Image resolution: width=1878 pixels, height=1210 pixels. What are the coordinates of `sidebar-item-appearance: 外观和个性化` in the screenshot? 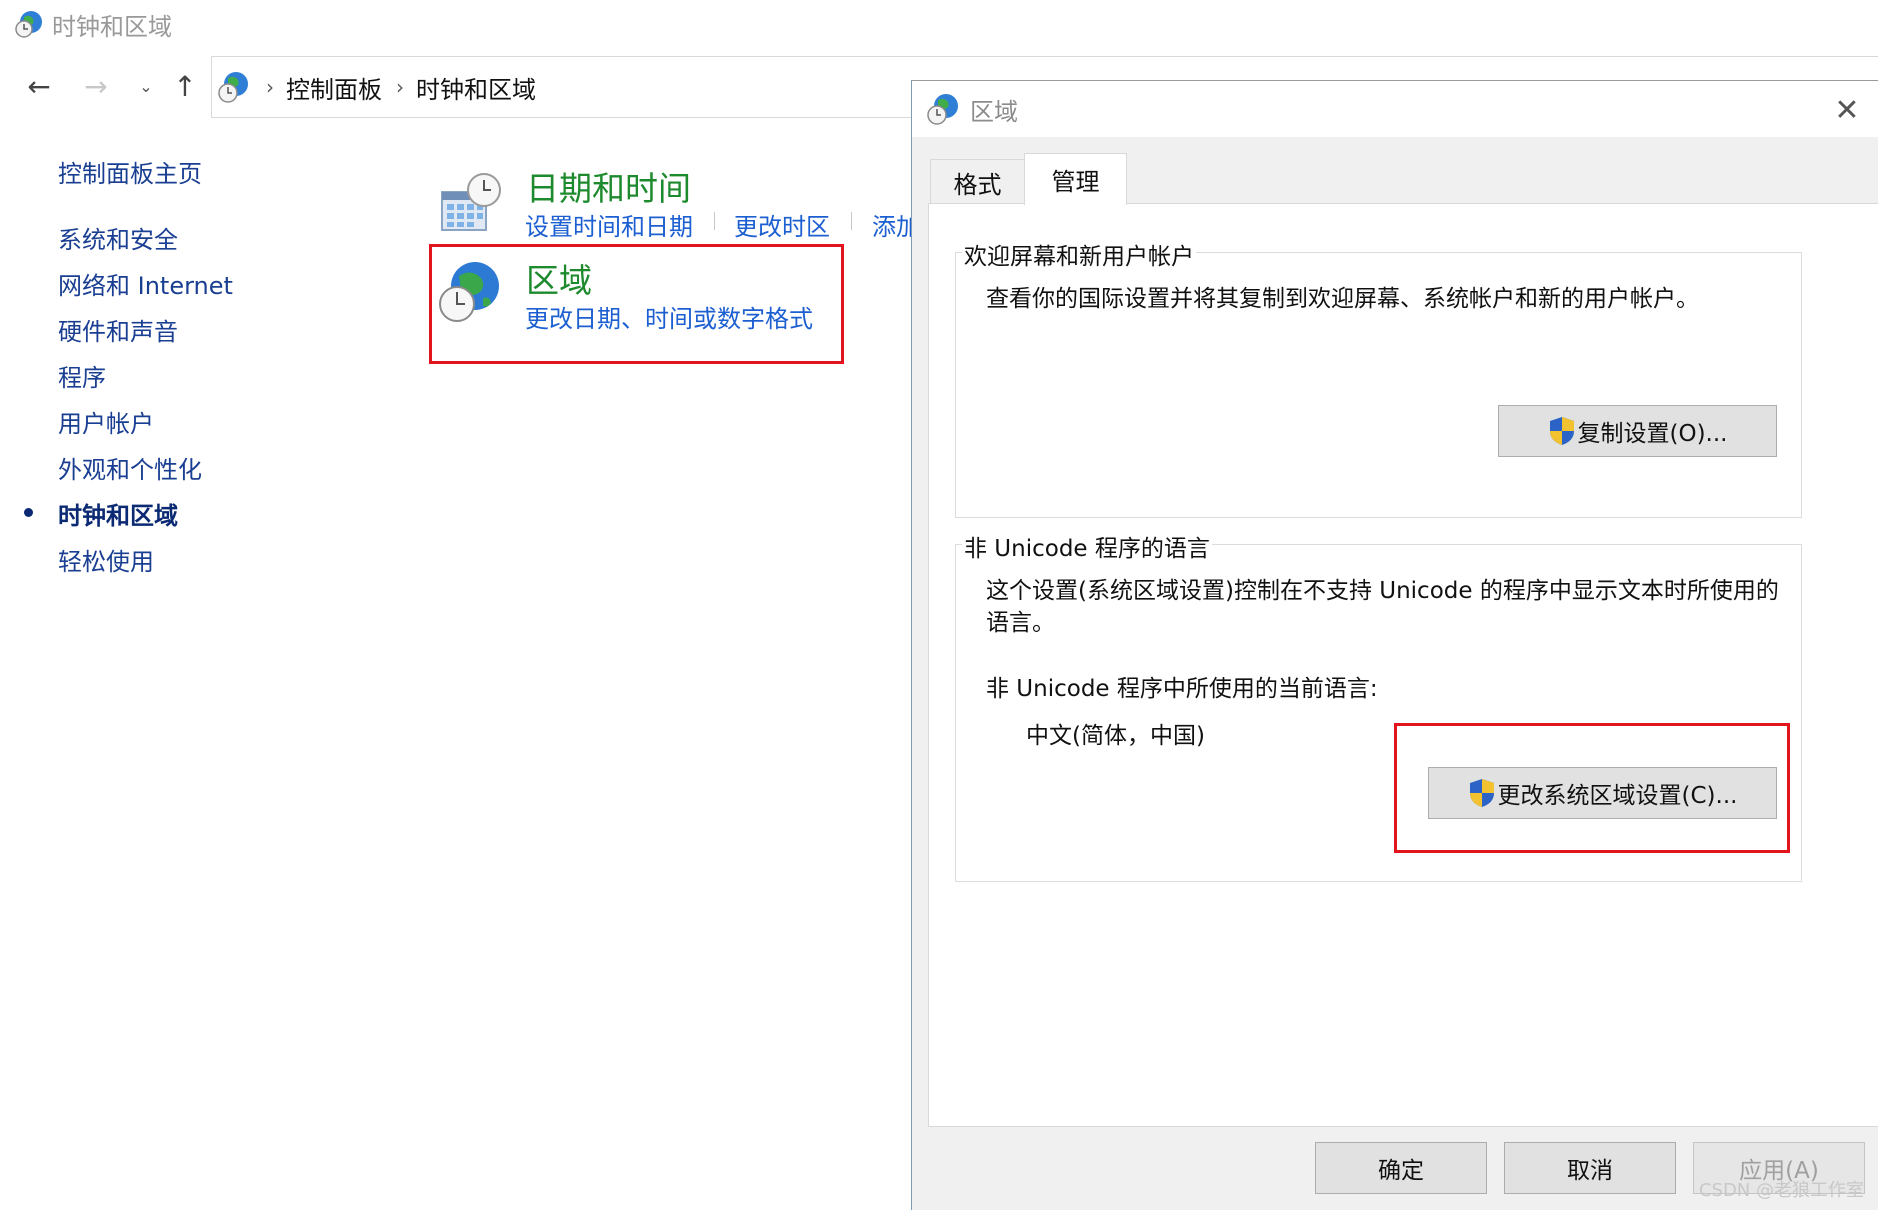 It's located at (130, 467).